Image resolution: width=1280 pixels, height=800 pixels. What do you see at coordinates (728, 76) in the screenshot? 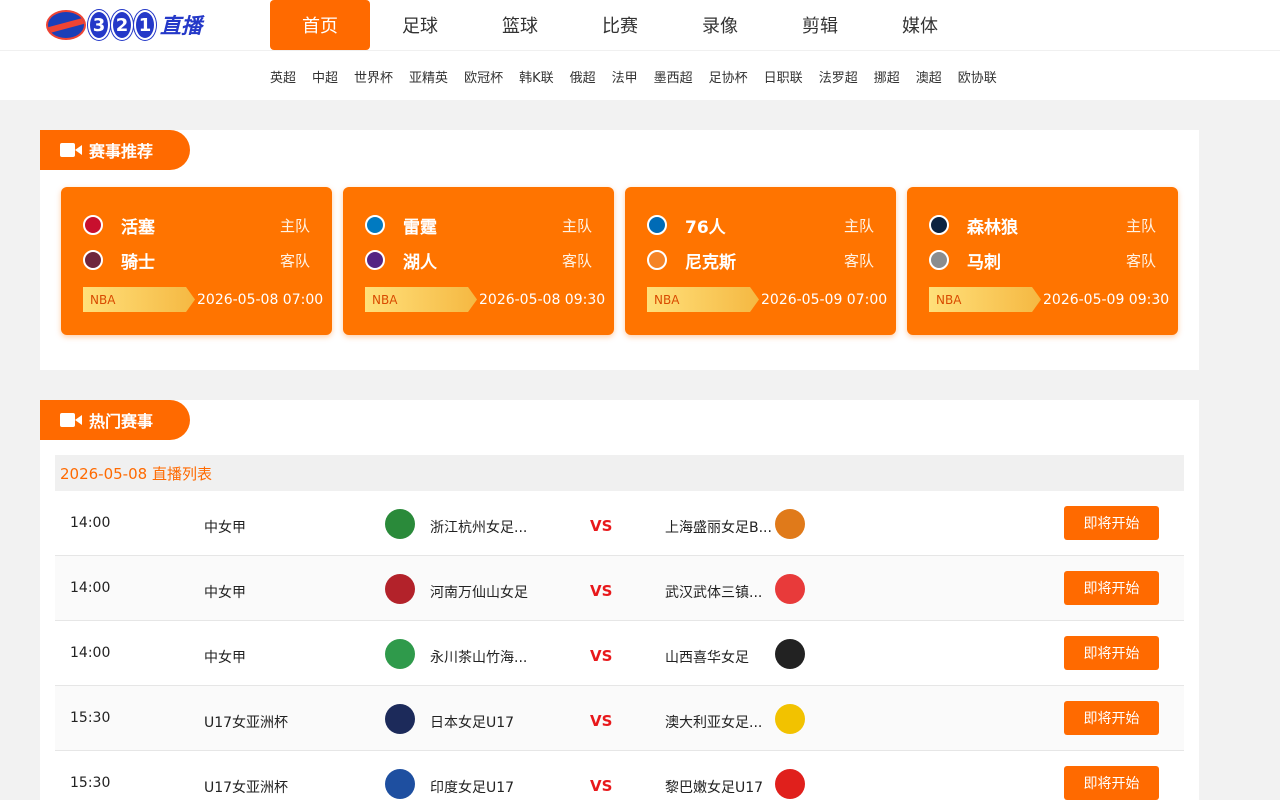
I see `league-nav-item: 足协杯` at bounding box center [728, 76].